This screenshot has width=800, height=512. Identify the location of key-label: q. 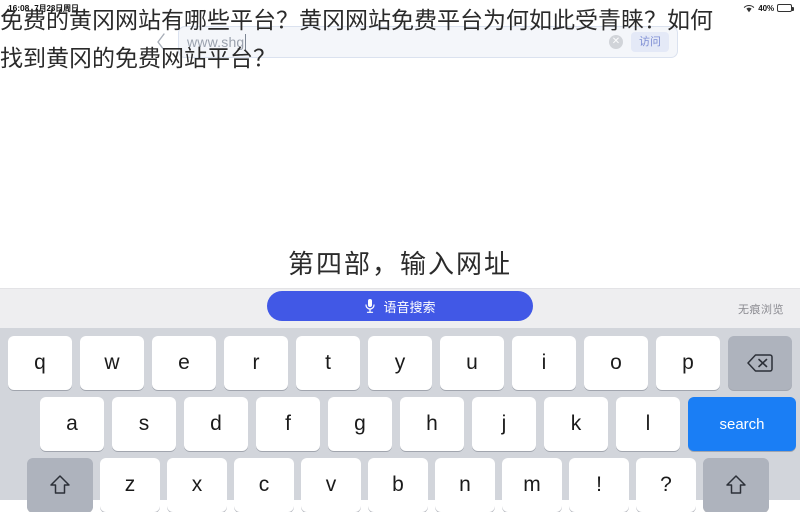
(40, 362).